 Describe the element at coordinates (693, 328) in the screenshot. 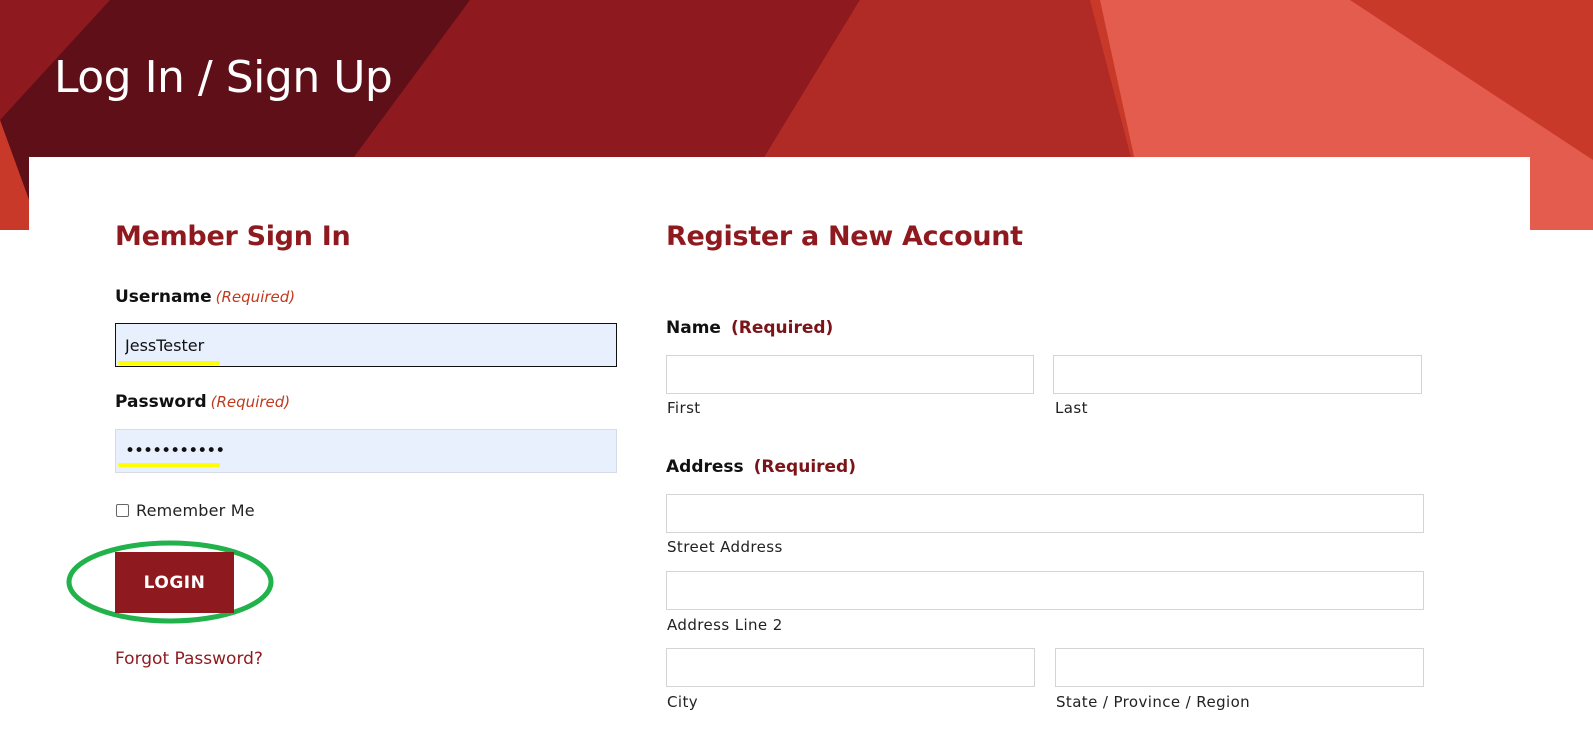

I see `name-label-text: Name` at that location.